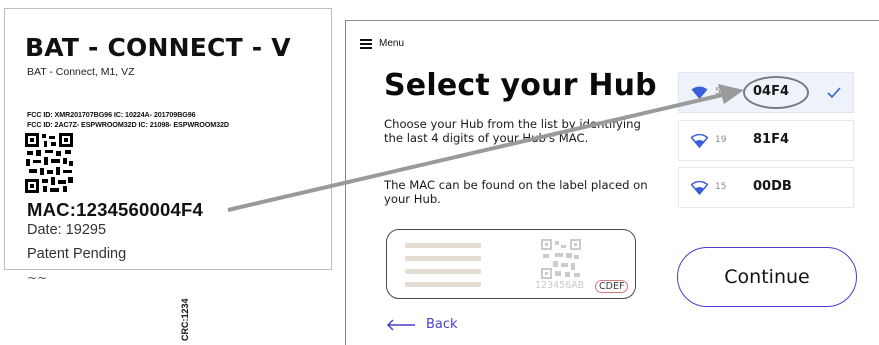  I want to click on menu-button: Menu, so click(382, 43).